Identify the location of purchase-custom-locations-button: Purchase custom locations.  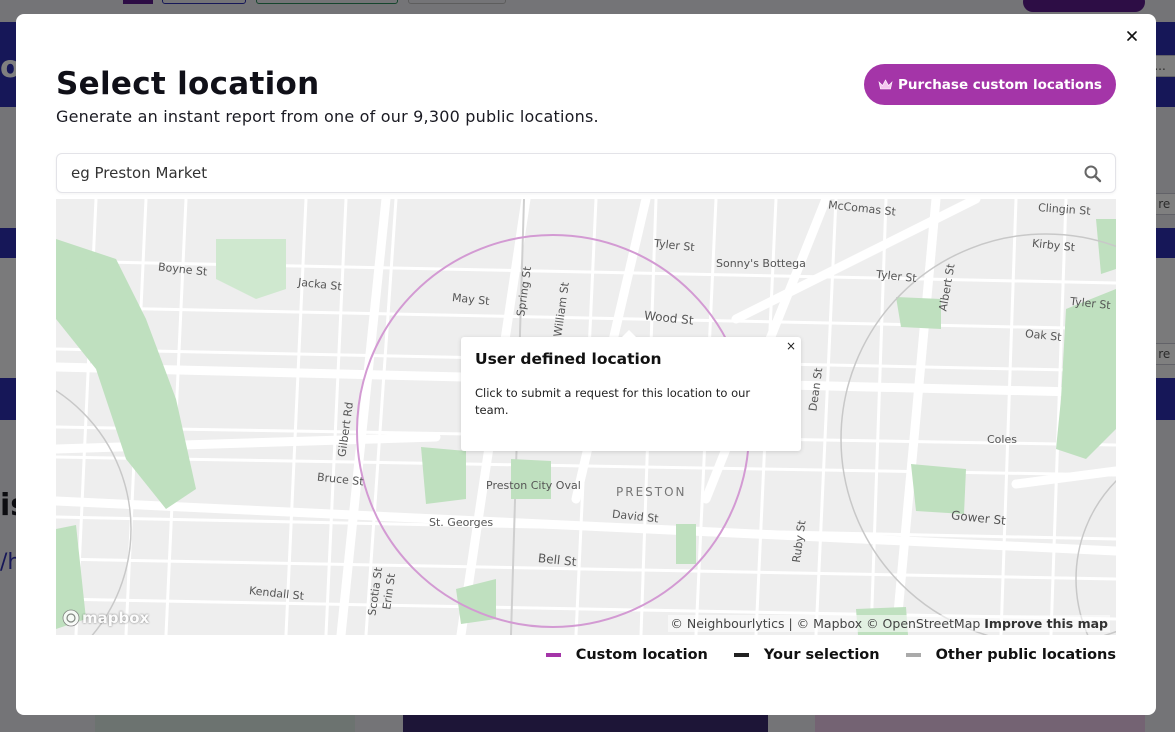
(990, 84).